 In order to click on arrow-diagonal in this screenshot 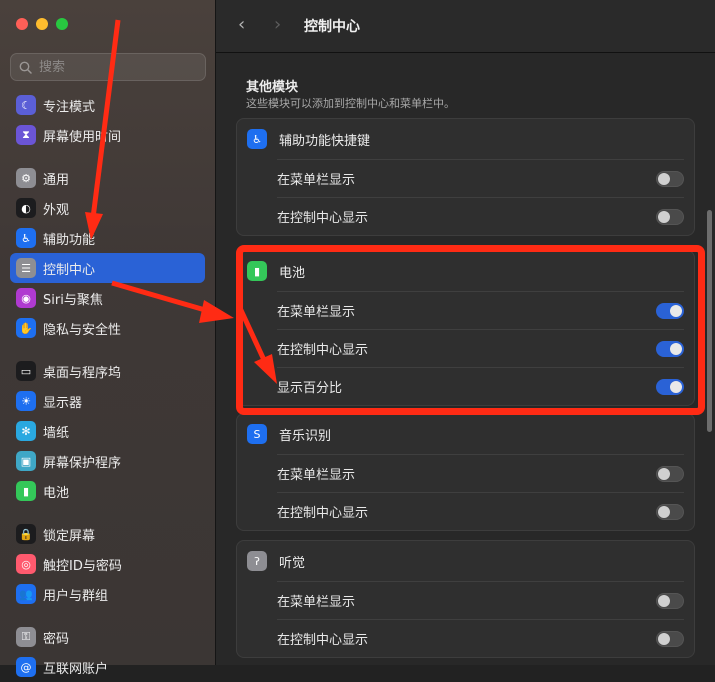, I will do `click(257, 345)`.